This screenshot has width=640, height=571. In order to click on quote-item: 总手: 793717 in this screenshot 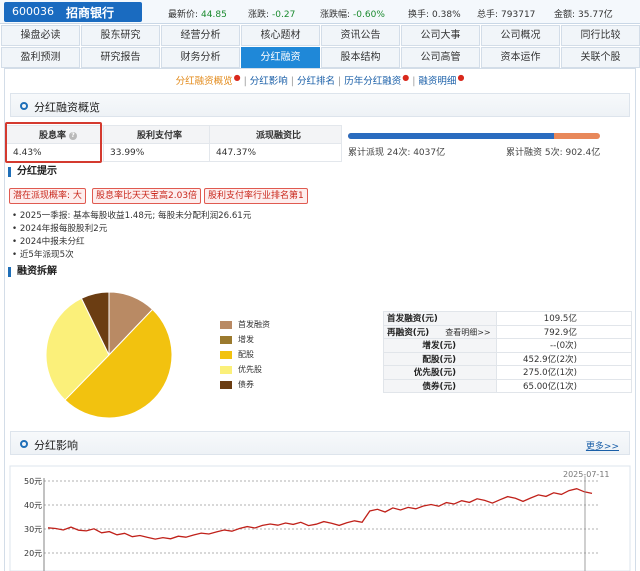, I will do `click(506, 13)`.